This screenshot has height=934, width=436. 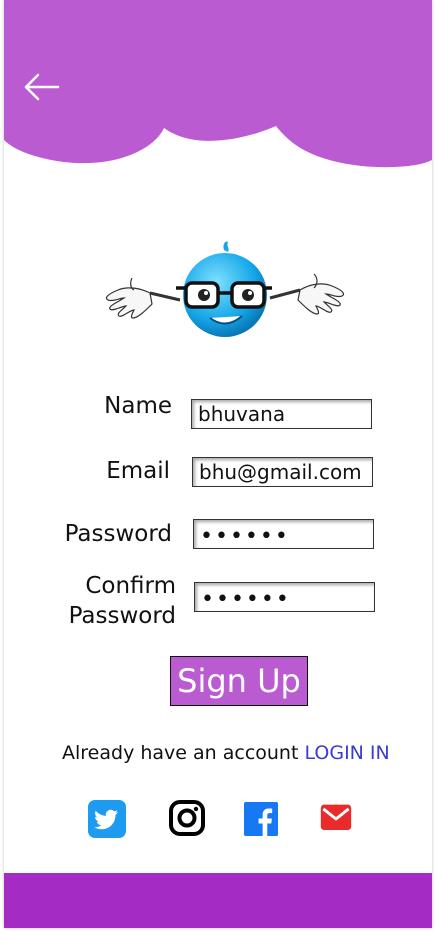 What do you see at coordinates (242, 414) in the screenshot?
I see `name-value: bhuvana` at bounding box center [242, 414].